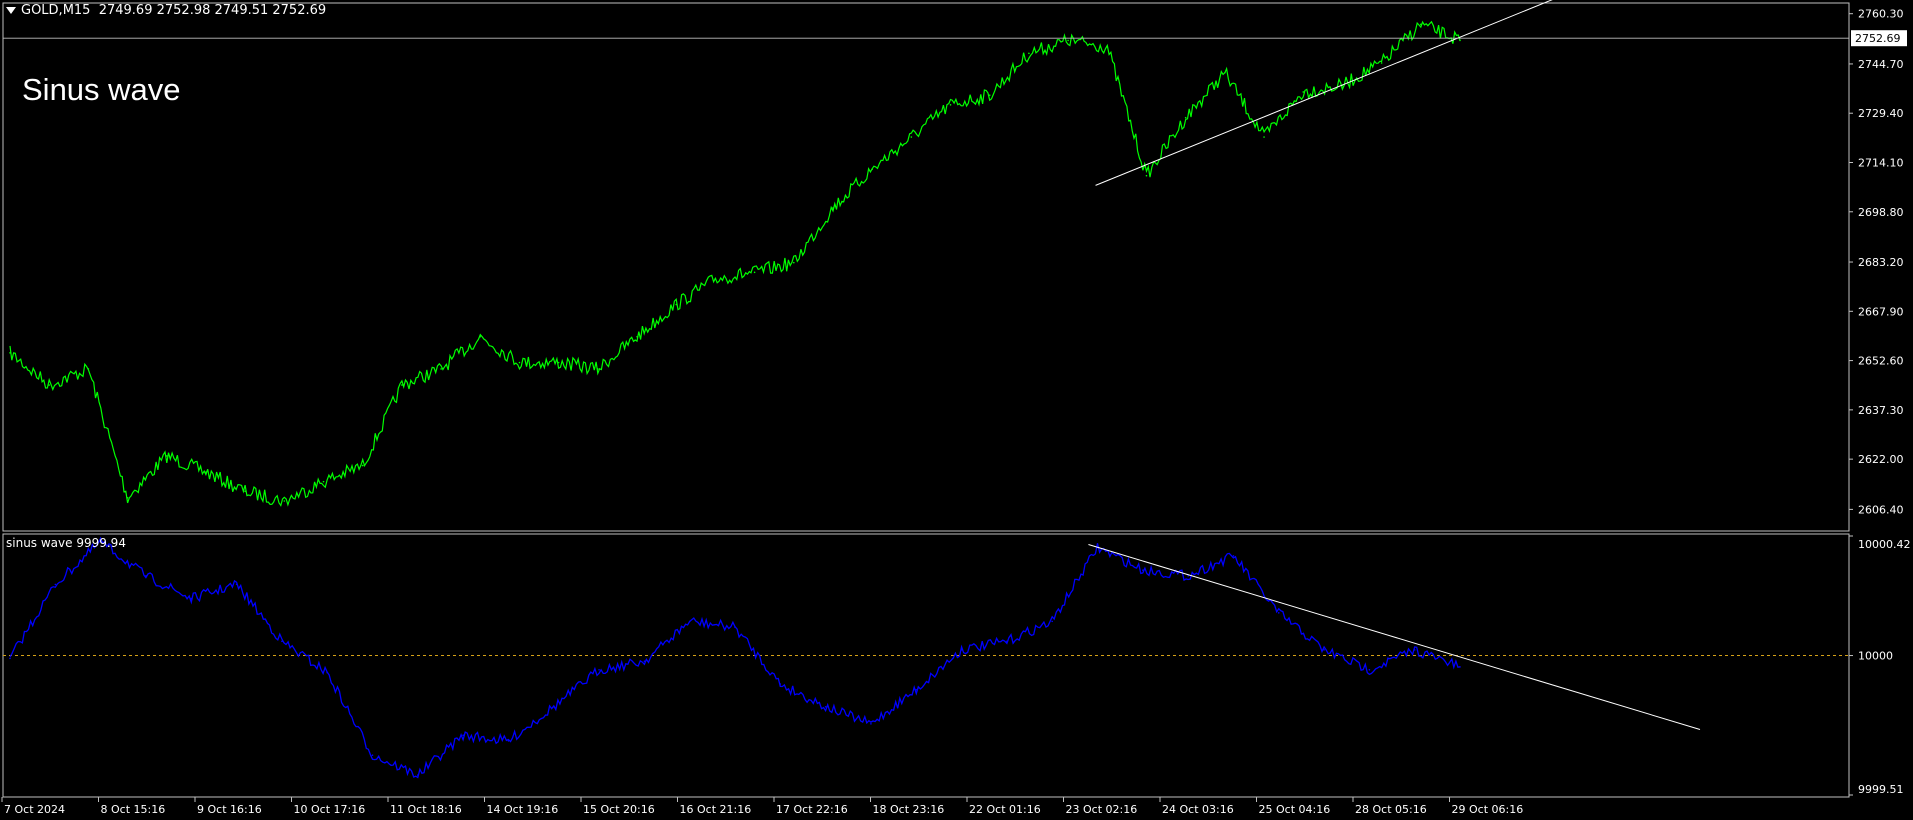  What do you see at coordinates (1005, 809) in the screenshot?
I see `x-tick-label: 22 Oct 01:16` at bounding box center [1005, 809].